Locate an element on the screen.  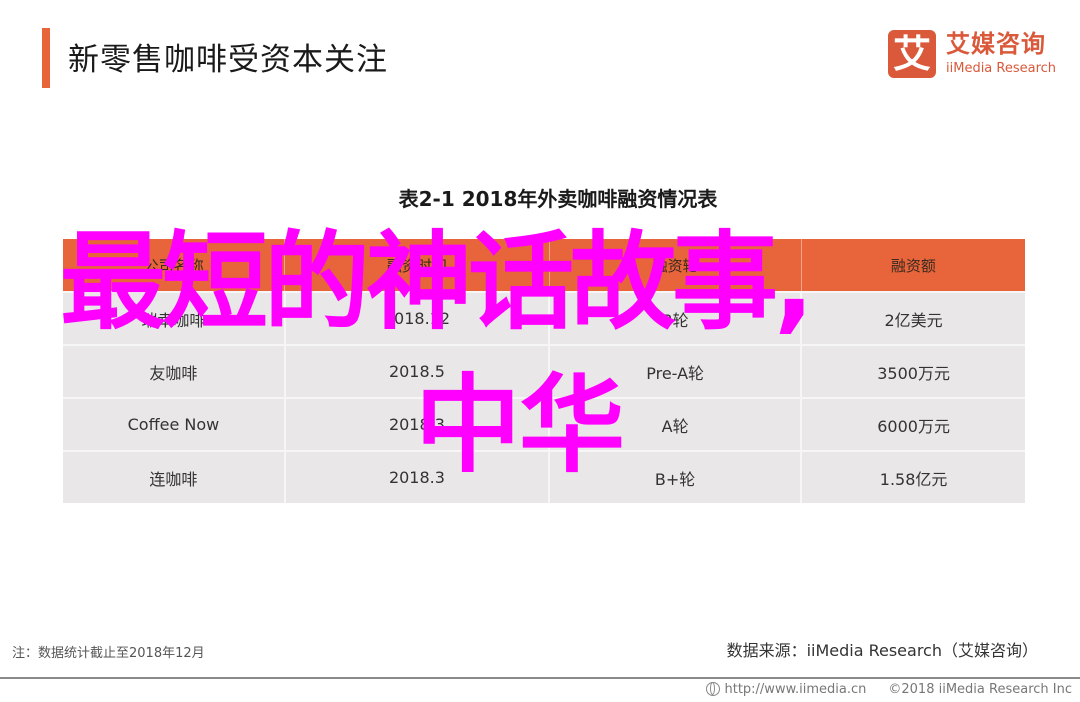
cell-amount: 2亿美元 is located at coordinates (913, 318).